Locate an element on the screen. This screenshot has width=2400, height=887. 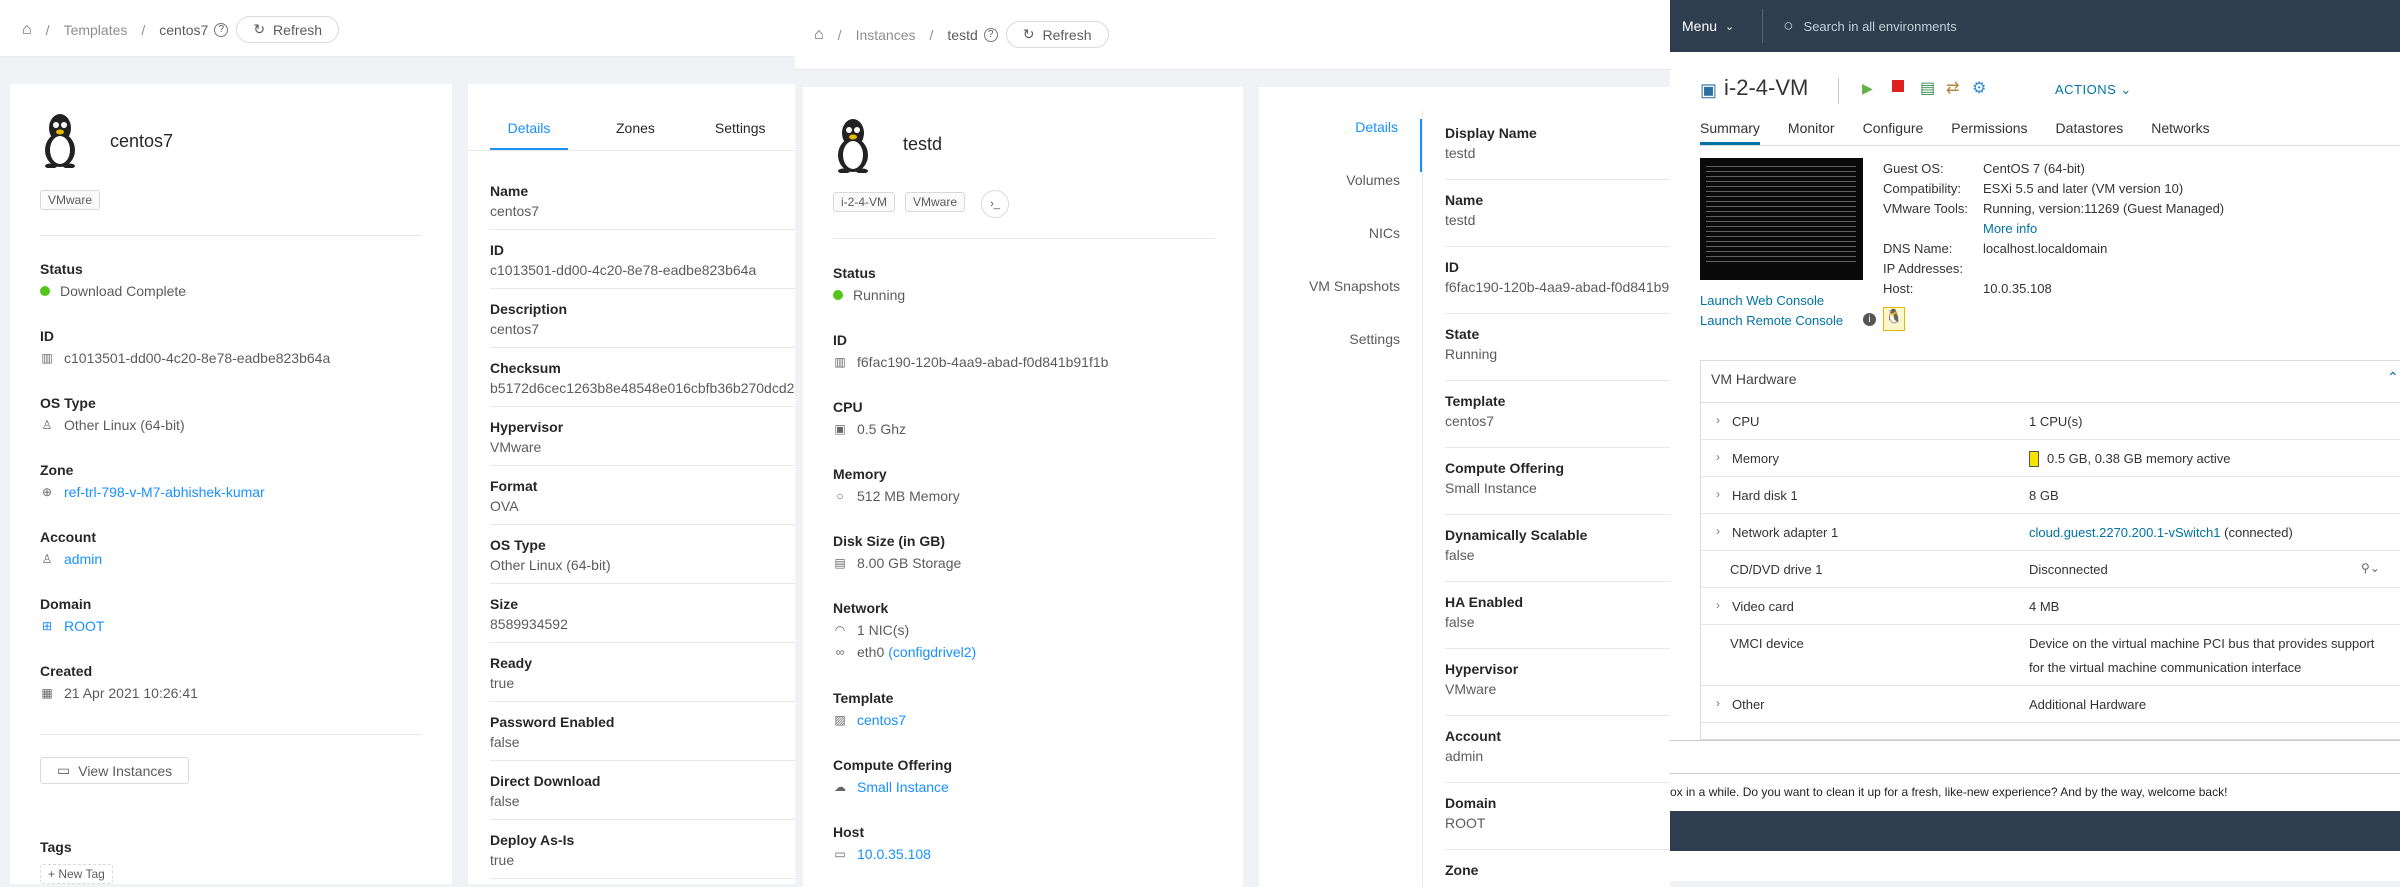
tab-datastores: Datastores is located at coordinates (2090, 132).